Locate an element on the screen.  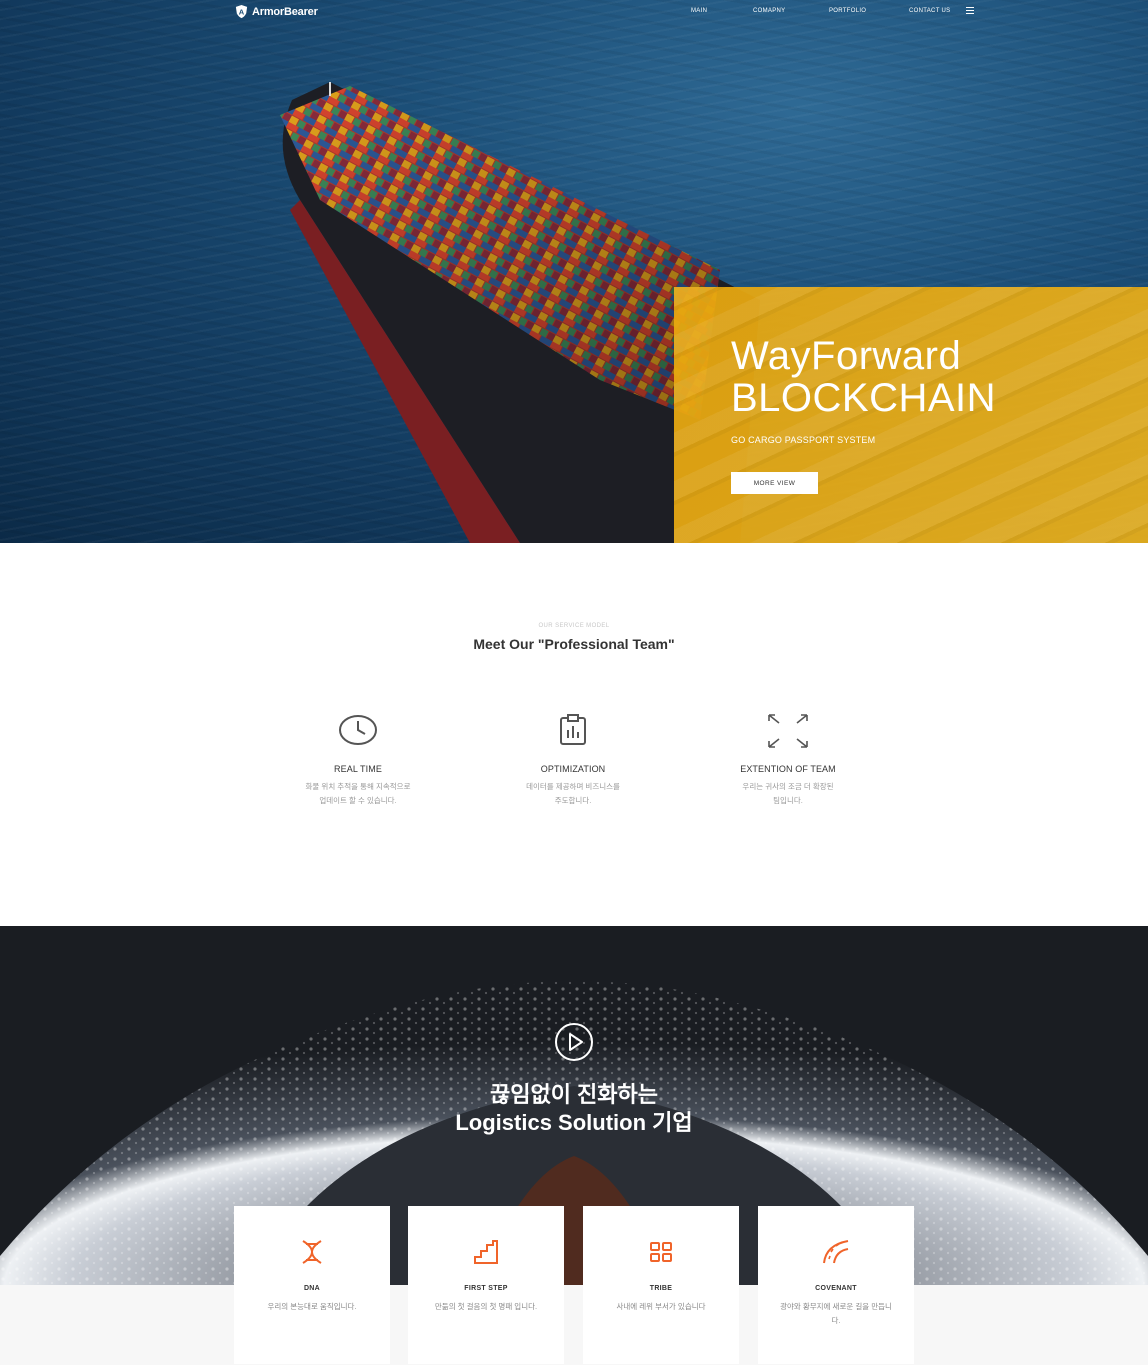
more-view-button: MORE VIEW is located at coordinates (774, 483).